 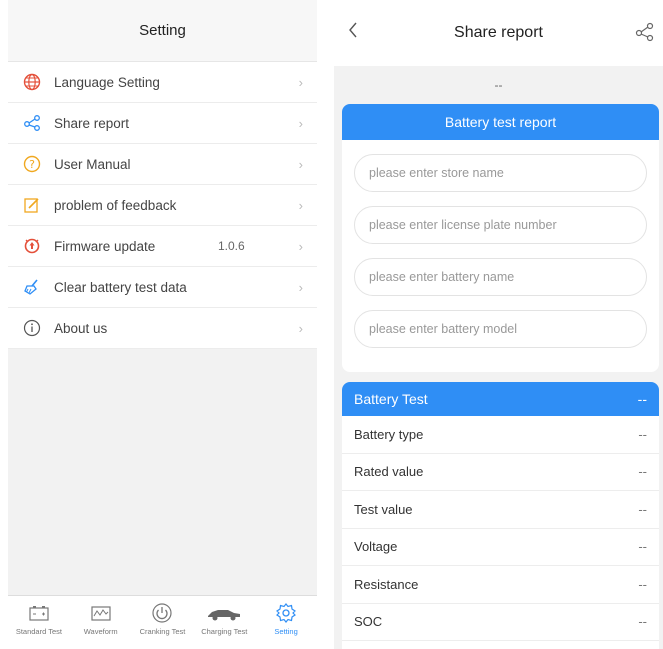 I want to click on table-row: Rated value --, so click(x=500, y=472).